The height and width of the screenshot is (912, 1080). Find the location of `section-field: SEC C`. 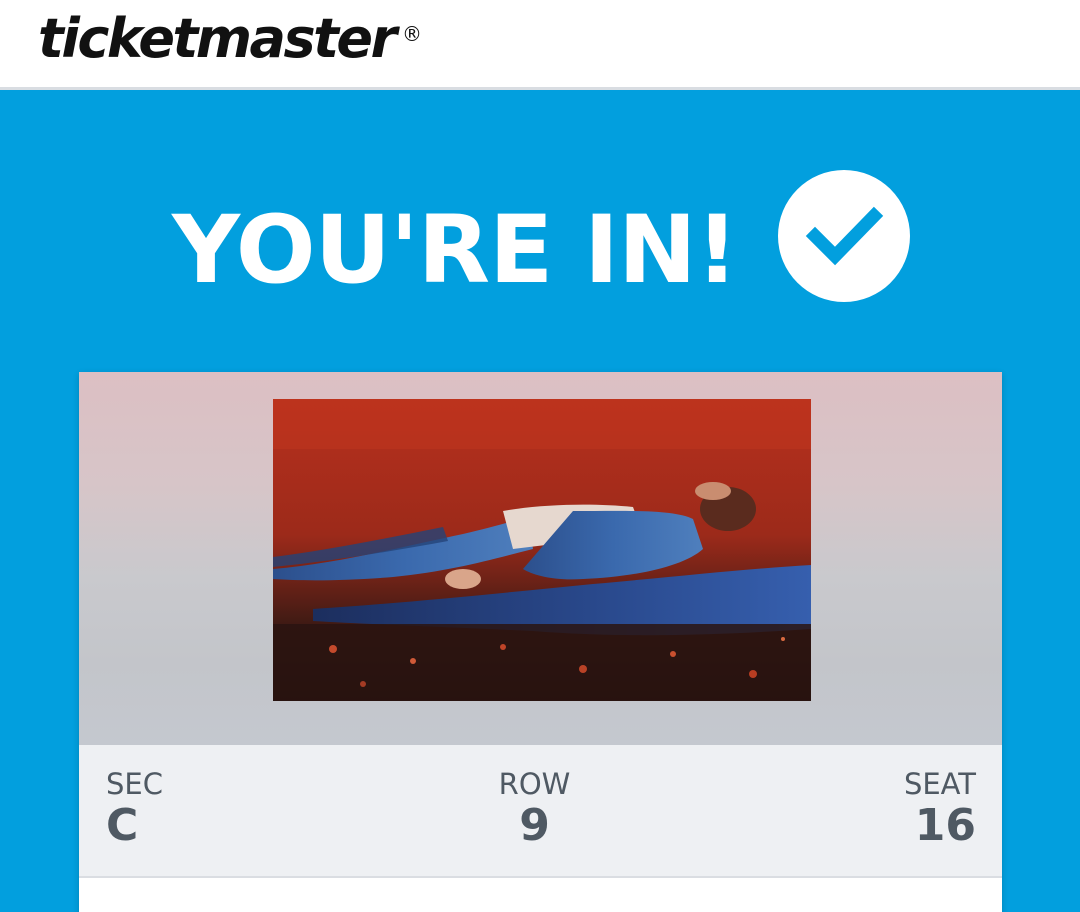

section-field: SEC C is located at coordinates (134, 809).